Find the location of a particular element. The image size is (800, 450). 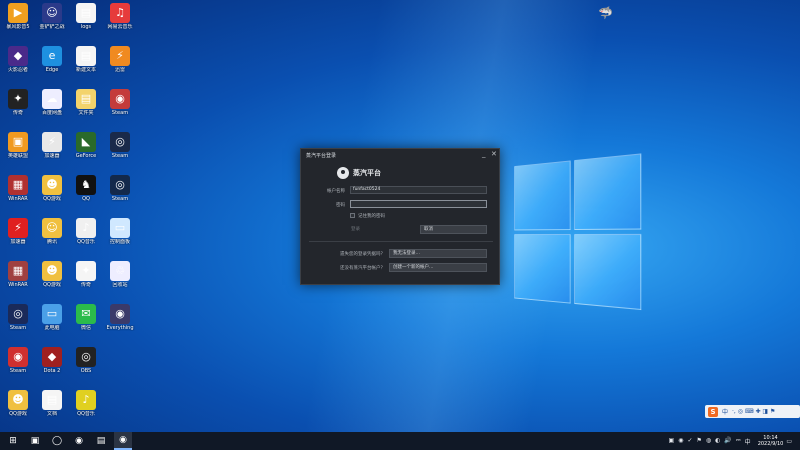

taskbar: ⊞ ▣ ◯ ◉ ▤ ◉ ▣ ◉ ✓ ⚑ ◍ ◐ 🔊 ⎓ 中 10:14 2022/9/10 ▭ is located at coordinates (400, 441).